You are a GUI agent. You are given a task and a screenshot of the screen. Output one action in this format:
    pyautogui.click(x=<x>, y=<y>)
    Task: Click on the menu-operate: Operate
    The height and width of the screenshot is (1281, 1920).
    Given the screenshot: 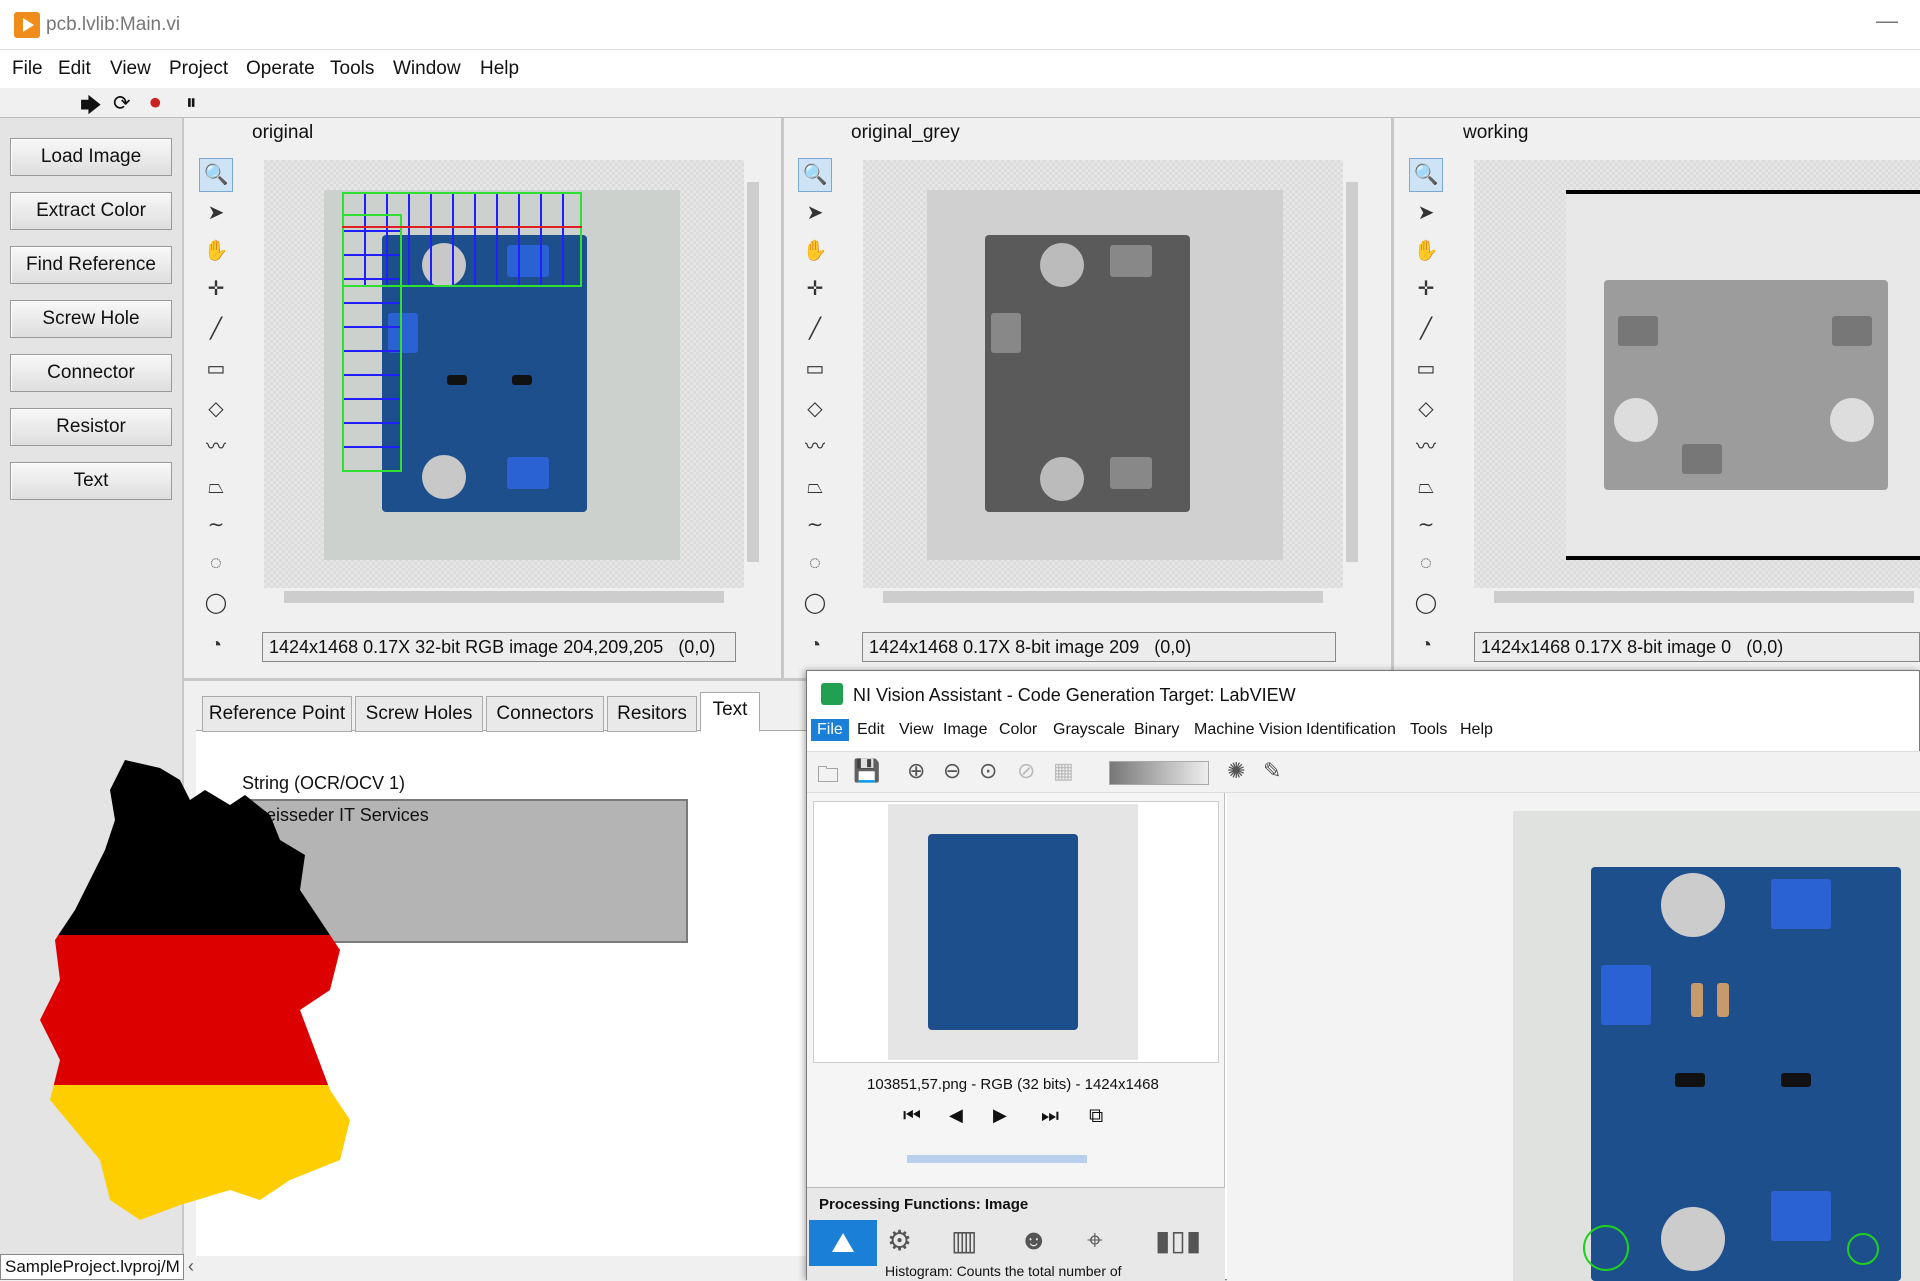 What is the action you would take?
    pyautogui.click(x=280, y=69)
    